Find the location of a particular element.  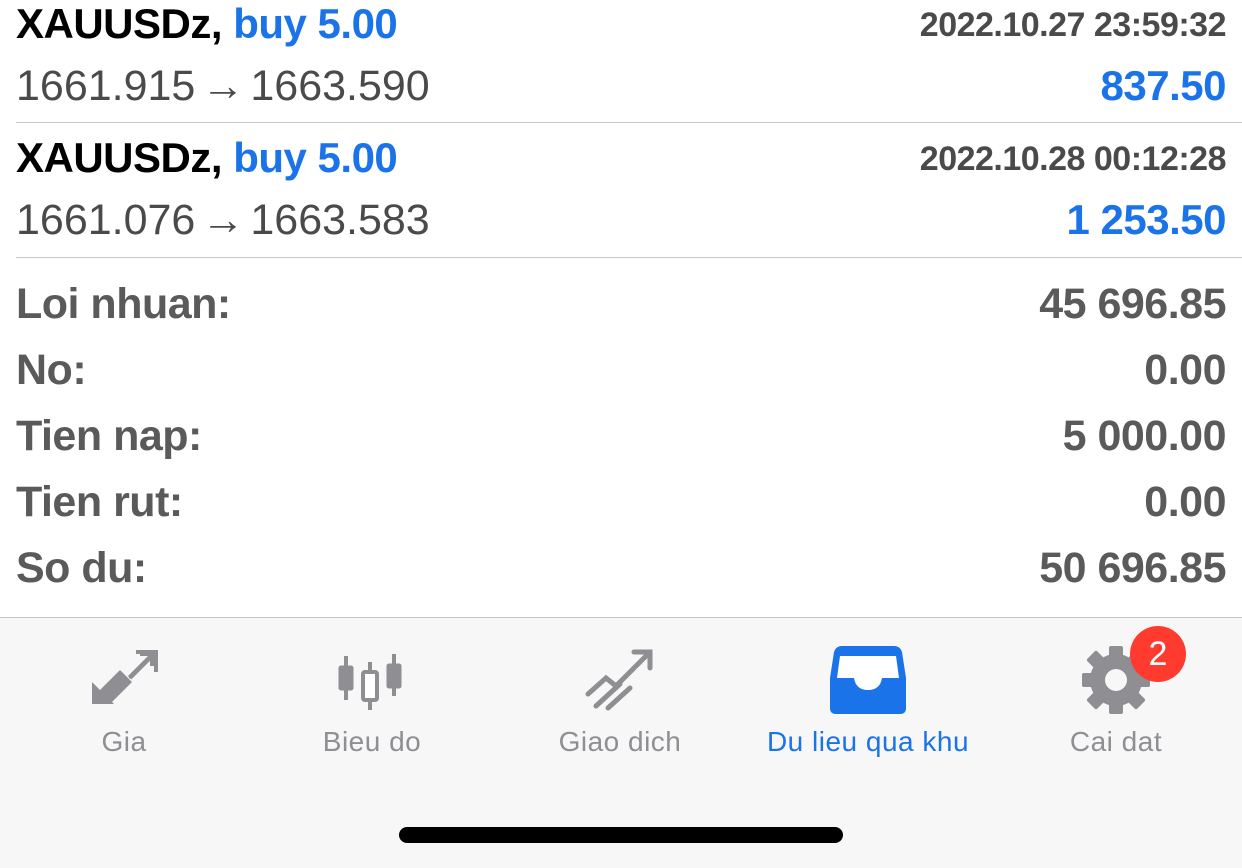

quotes-arrows-icon is located at coordinates (125, 677).